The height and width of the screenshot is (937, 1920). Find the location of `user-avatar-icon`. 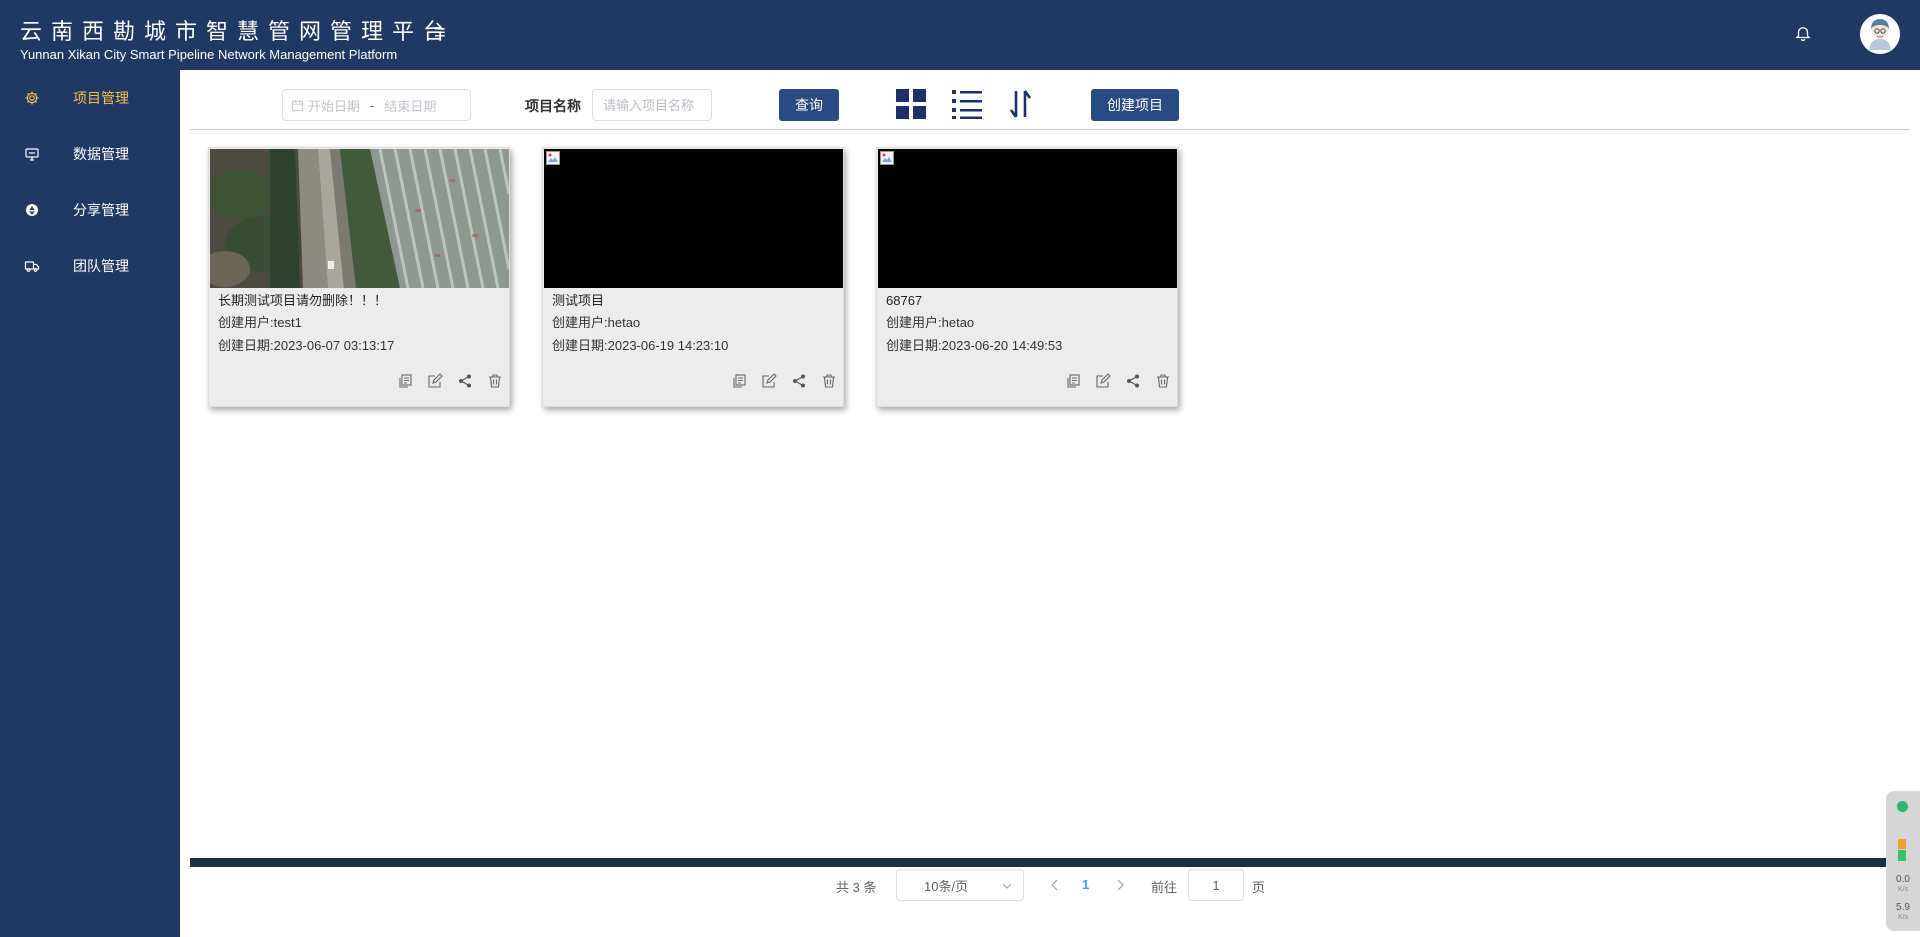

user-avatar-icon is located at coordinates (1880, 34).